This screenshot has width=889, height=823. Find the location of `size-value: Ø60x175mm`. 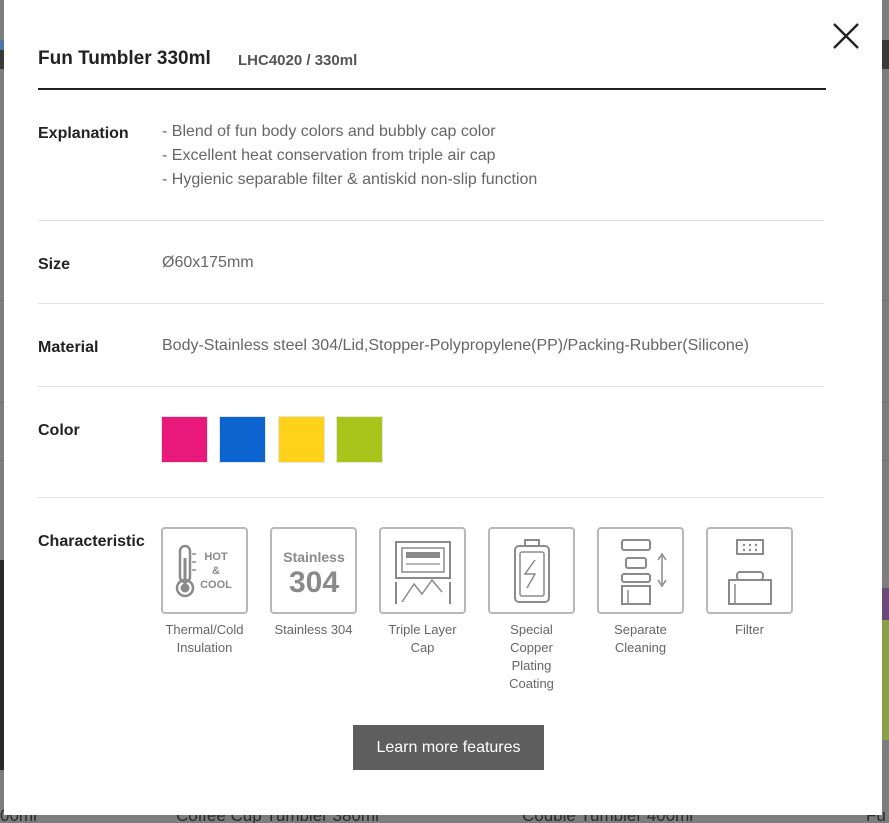

size-value: Ø60x175mm is located at coordinates (208, 262).